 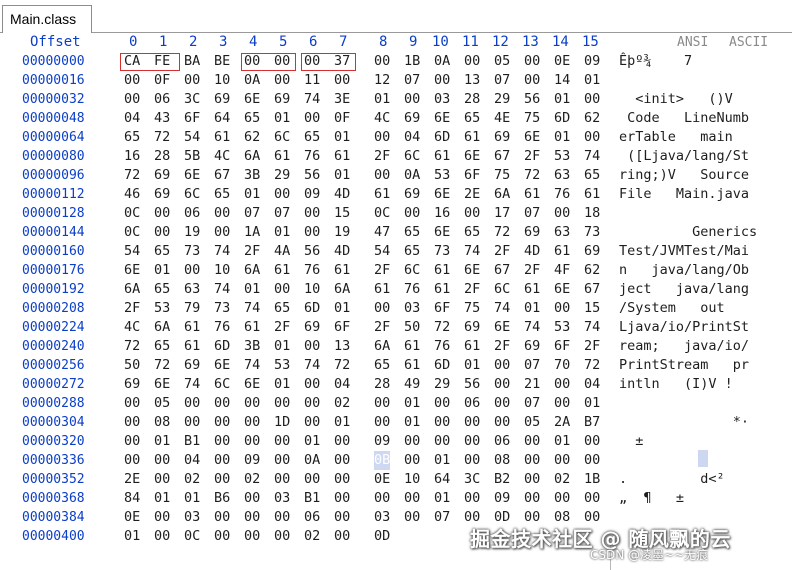 I want to click on hex-byte: 70, so click(x=562, y=365).